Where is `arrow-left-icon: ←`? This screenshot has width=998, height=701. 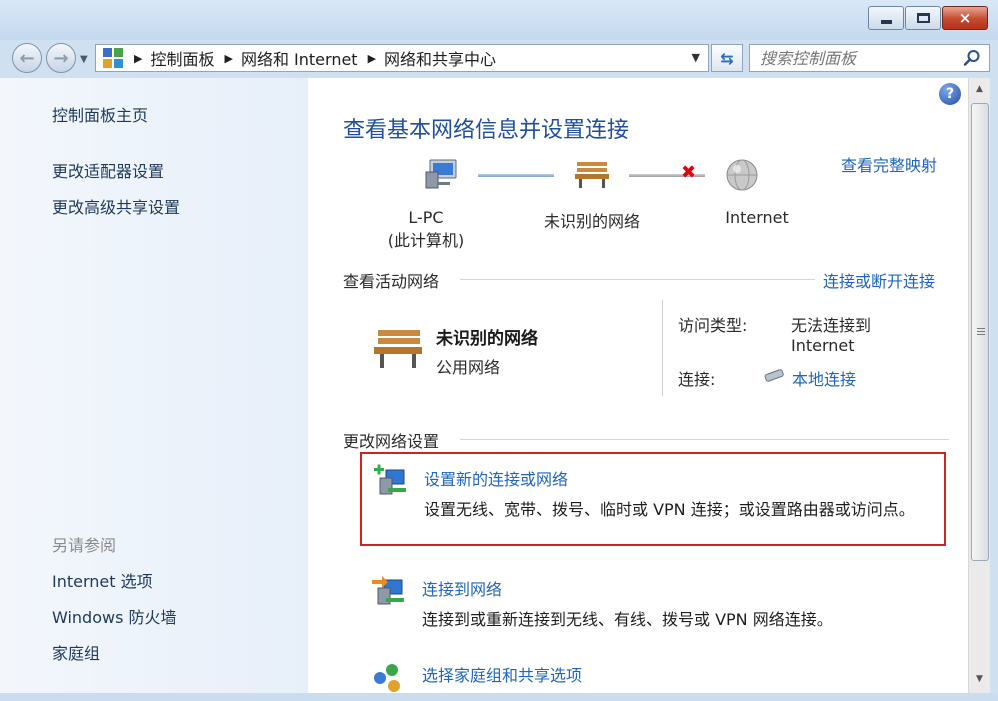
arrow-left-icon: ← is located at coordinates (27, 58).